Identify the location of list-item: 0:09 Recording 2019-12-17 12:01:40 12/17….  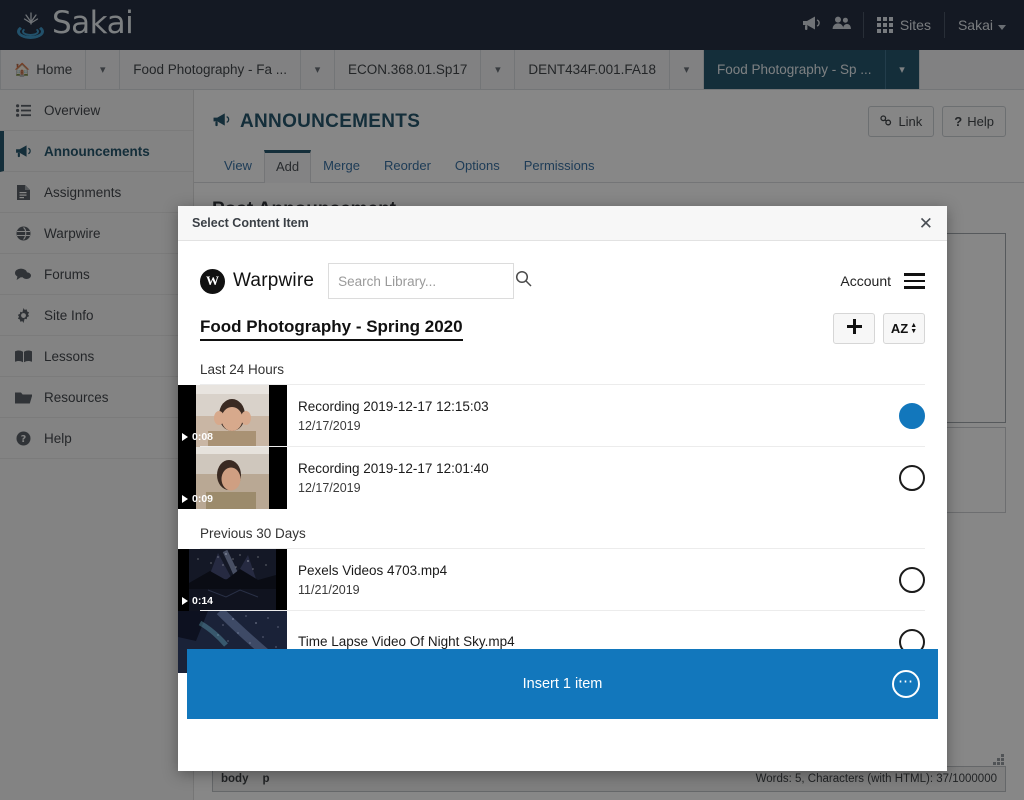
(551, 477).